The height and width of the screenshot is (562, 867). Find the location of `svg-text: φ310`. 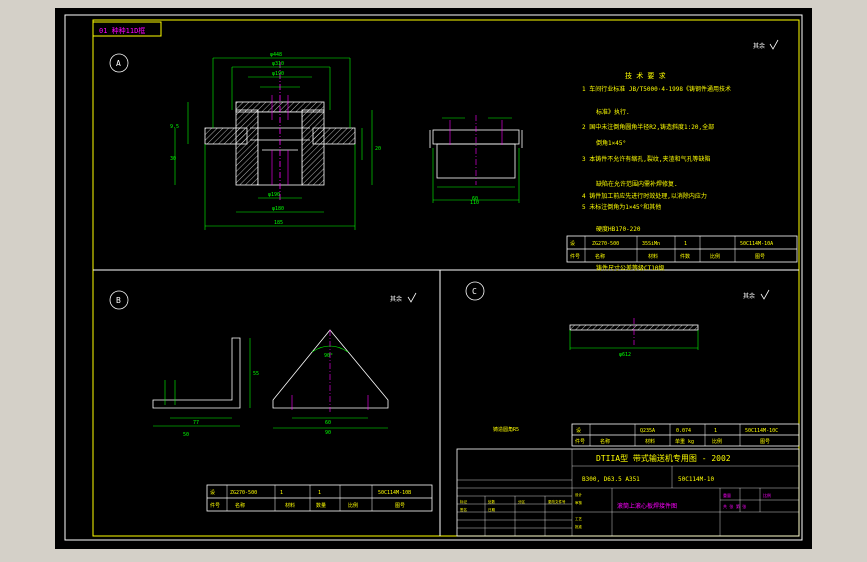

svg-text: φ310 is located at coordinates (278, 64).